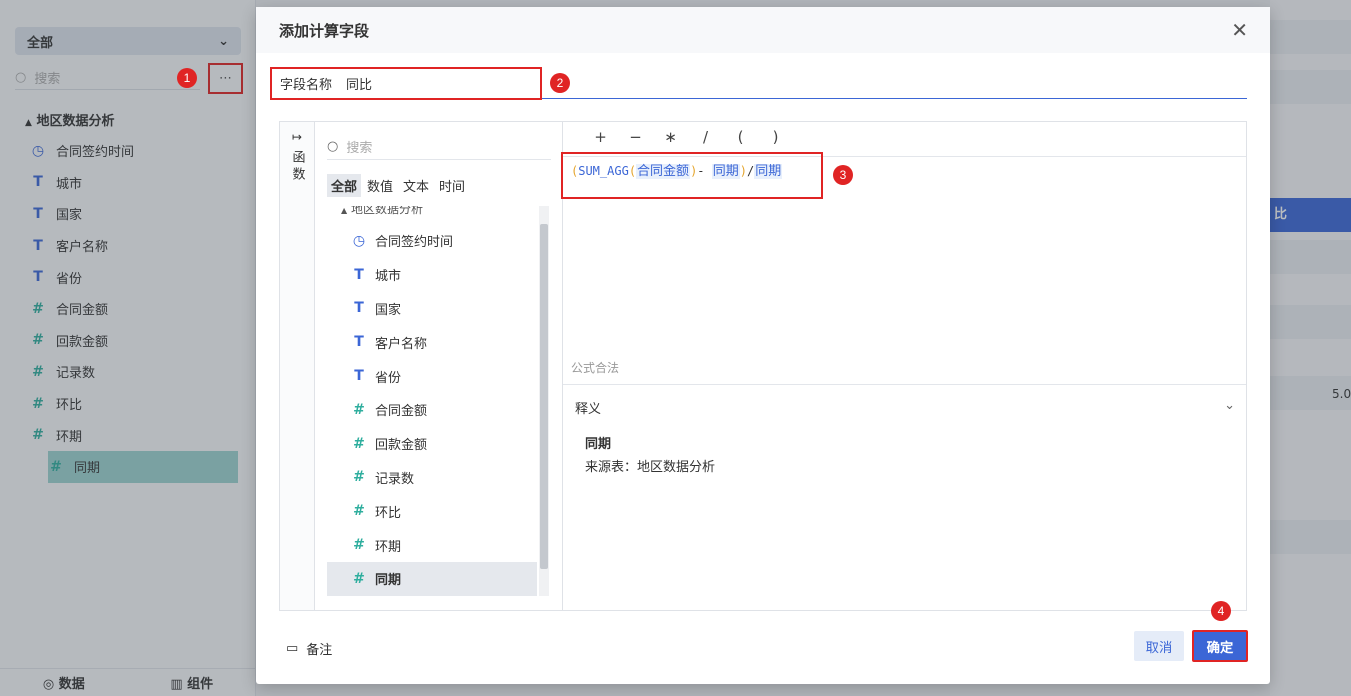 The height and width of the screenshot is (696, 1351). Describe the element at coordinates (595, 368) in the screenshot. I see `formula-status: 公式合法` at that location.